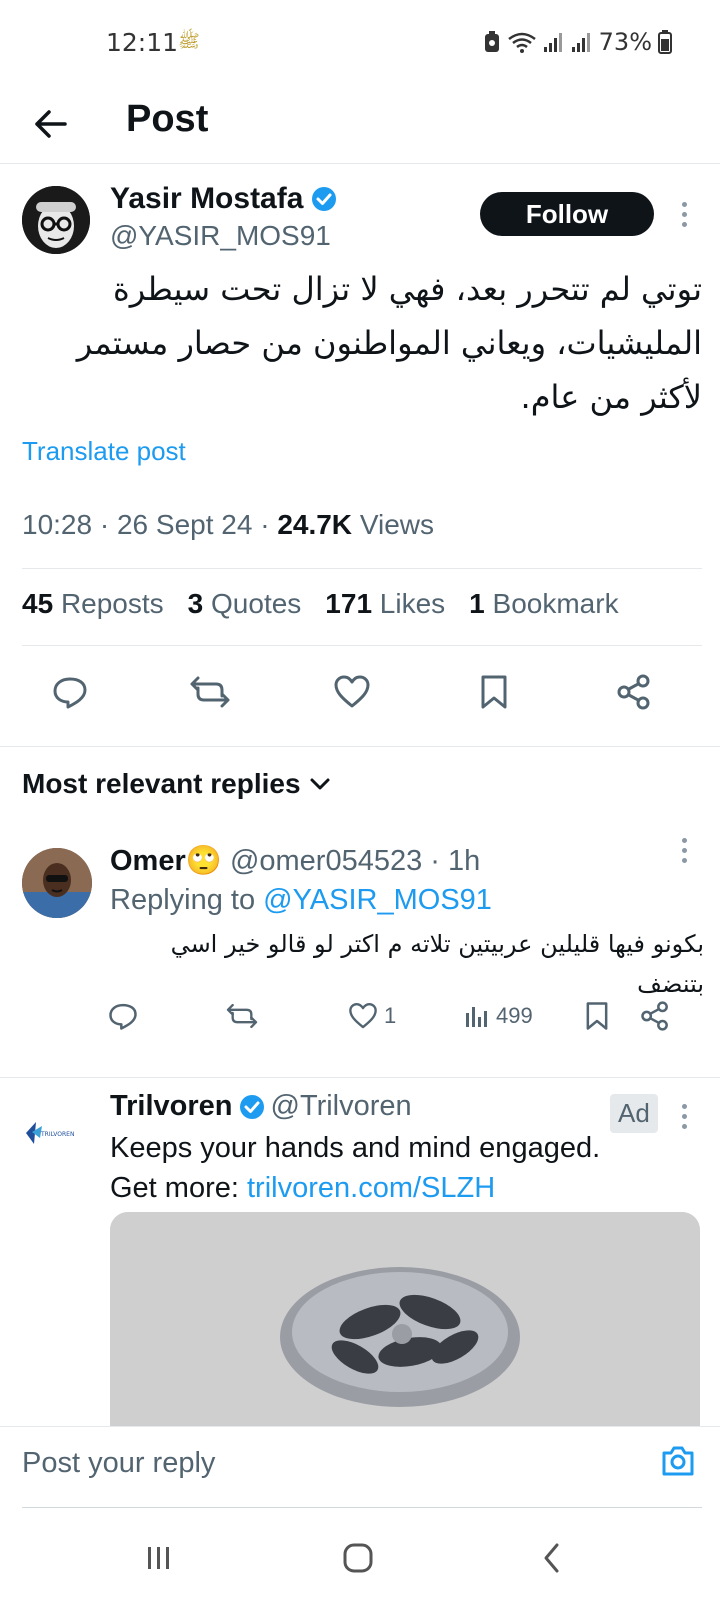 Image resolution: width=720 pixels, height=1600 pixels. What do you see at coordinates (142, 42) in the screenshot?
I see `status-time: 12:11` at bounding box center [142, 42].